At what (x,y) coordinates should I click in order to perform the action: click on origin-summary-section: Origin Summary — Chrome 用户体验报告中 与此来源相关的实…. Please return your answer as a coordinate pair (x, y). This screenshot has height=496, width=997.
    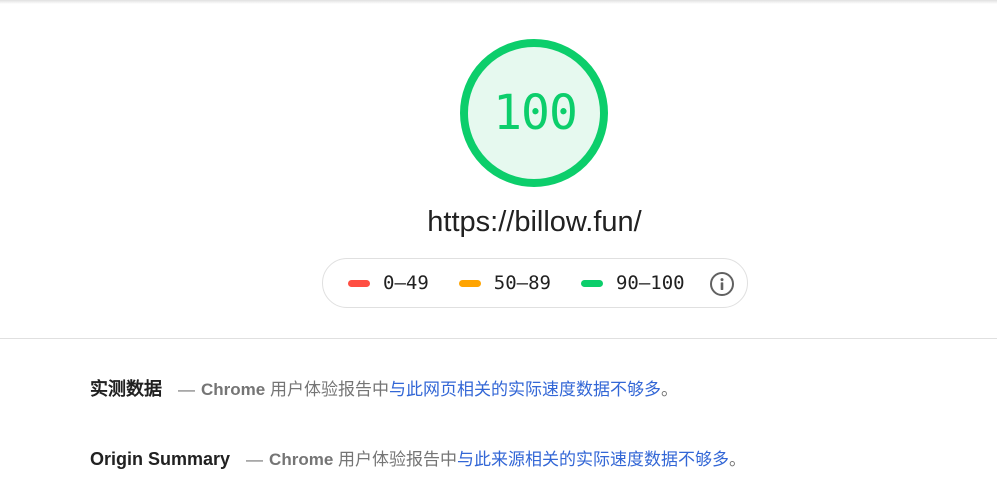
    Looking at the image, I should click on (418, 457).